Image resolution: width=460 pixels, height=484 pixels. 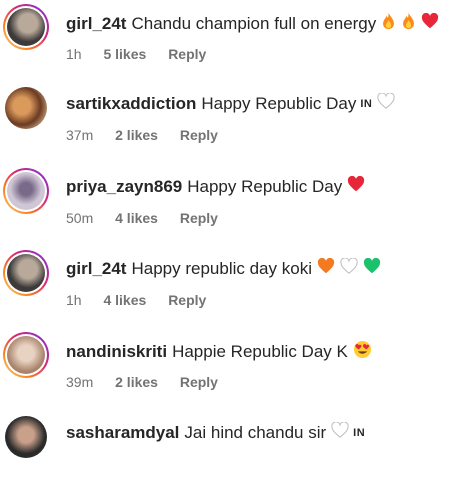 I want to click on comment-username: sasharamdyal, so click(x=122, y=433).